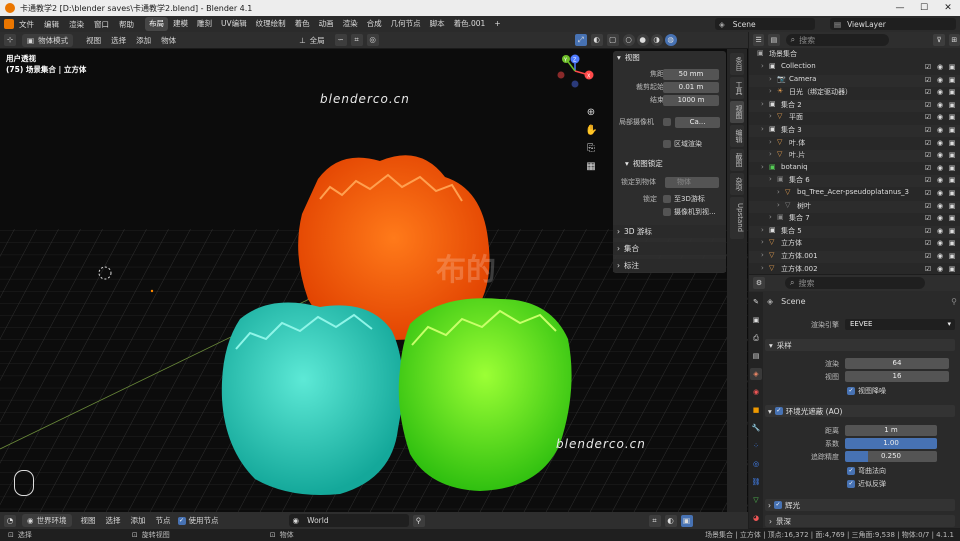 Image resolution: width=960 pixels, height=541 pixels. Describe the element at coordinates (854, 206) in the screenshot. I see `outliner-row: › ▽ 树叶 ☑ ◉ ▣` at that location.